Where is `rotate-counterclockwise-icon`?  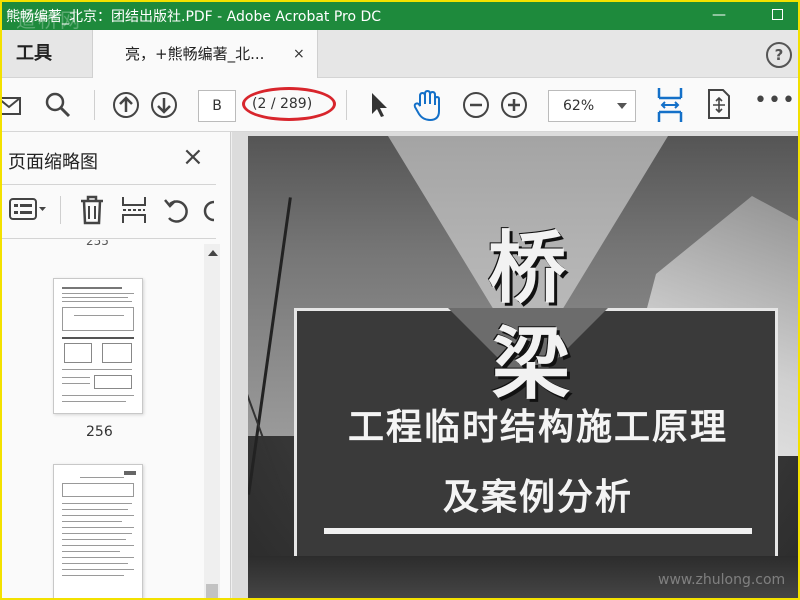
rotate-counterclockwise-icon is located at coordinates (176, 210).